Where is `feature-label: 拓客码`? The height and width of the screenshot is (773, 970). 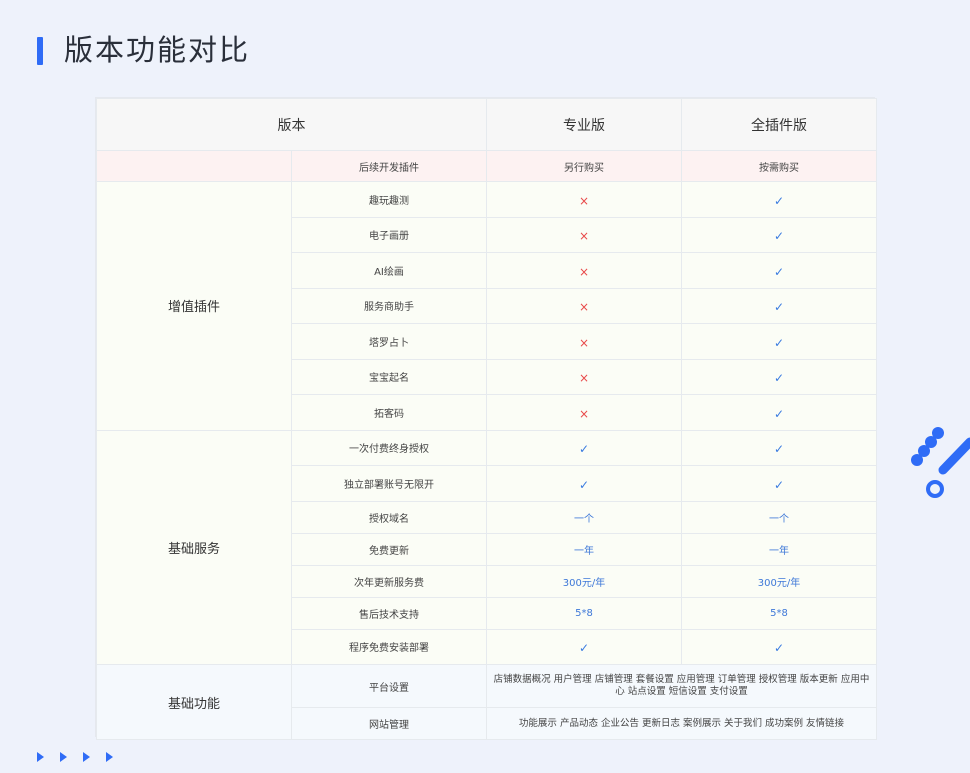 feature-label: 拓客码 is located at coordinates (389, 412).